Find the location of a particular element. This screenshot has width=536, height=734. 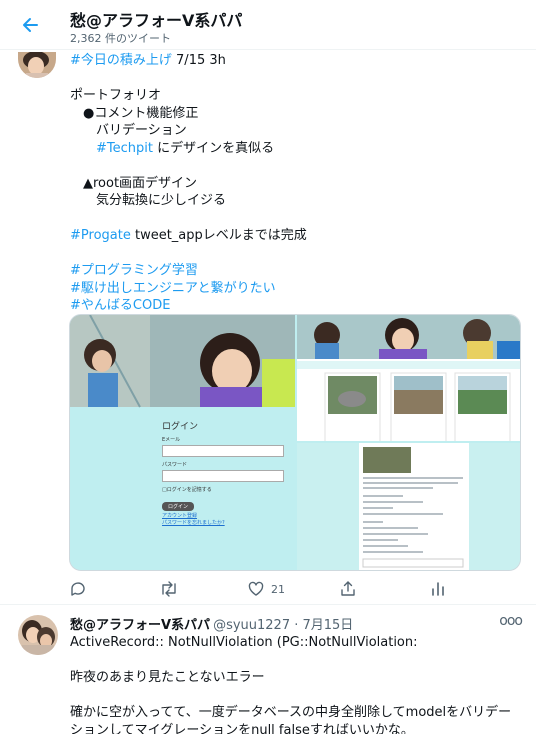

retweet-button is located at coordinates (169, 589).